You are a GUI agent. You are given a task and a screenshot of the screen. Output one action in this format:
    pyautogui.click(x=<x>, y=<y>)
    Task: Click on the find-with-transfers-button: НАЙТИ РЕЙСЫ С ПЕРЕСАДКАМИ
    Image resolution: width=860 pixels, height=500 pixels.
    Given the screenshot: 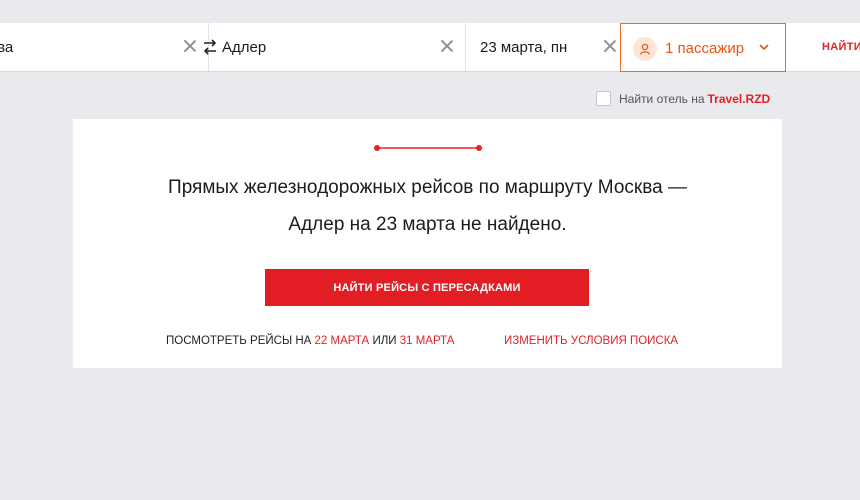 What is the action you would take?
    pyautogui.click(x=427, y=287)
    